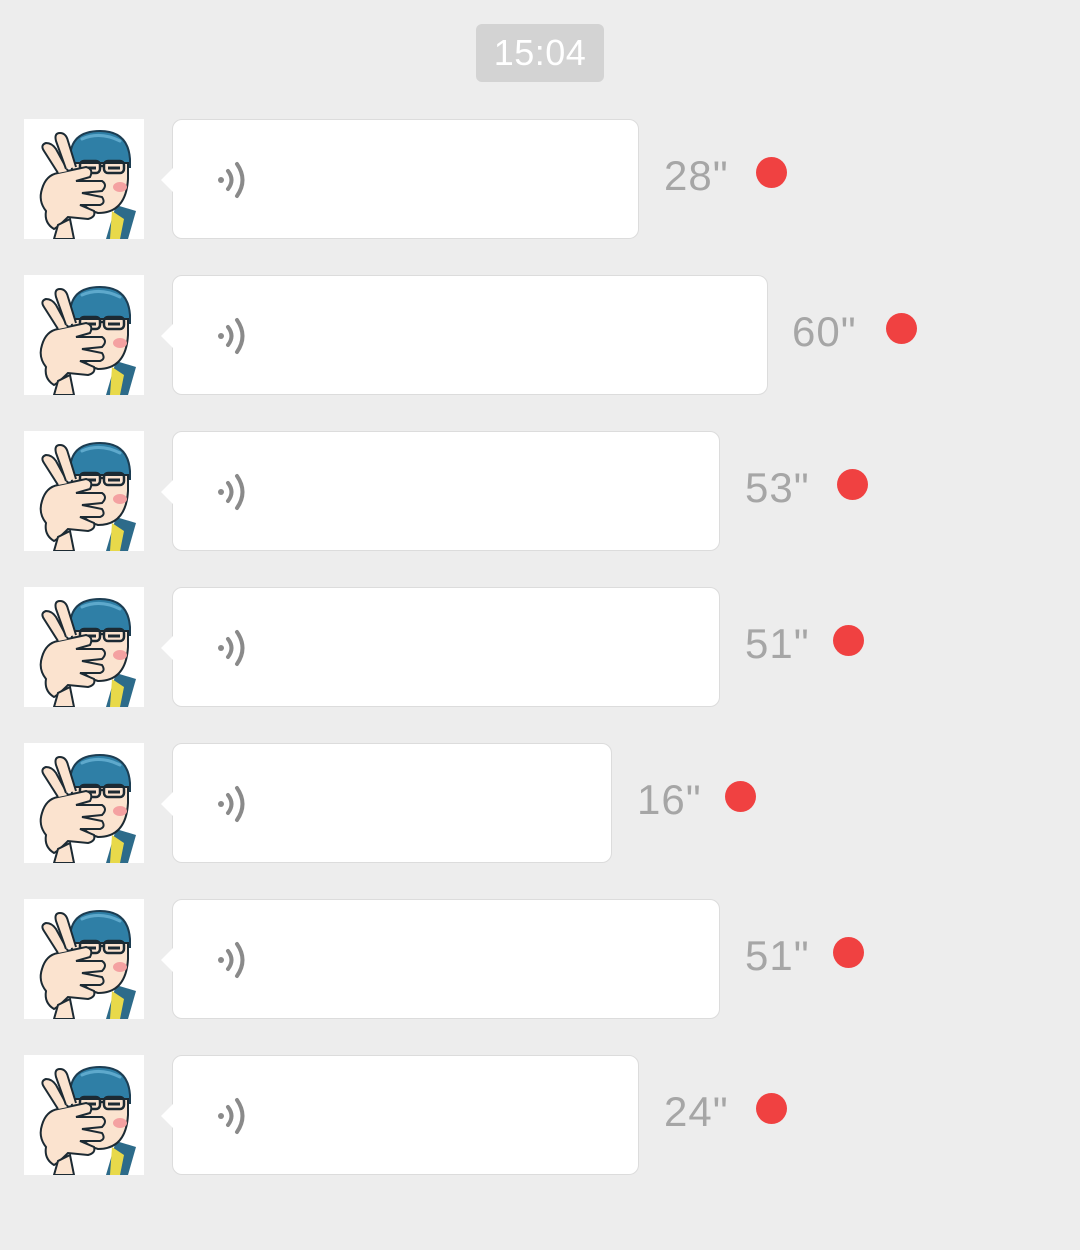 The height and width of the screenshot is (1250, 1080). I want to click on voice-duration: 24", so click(696, 1111).